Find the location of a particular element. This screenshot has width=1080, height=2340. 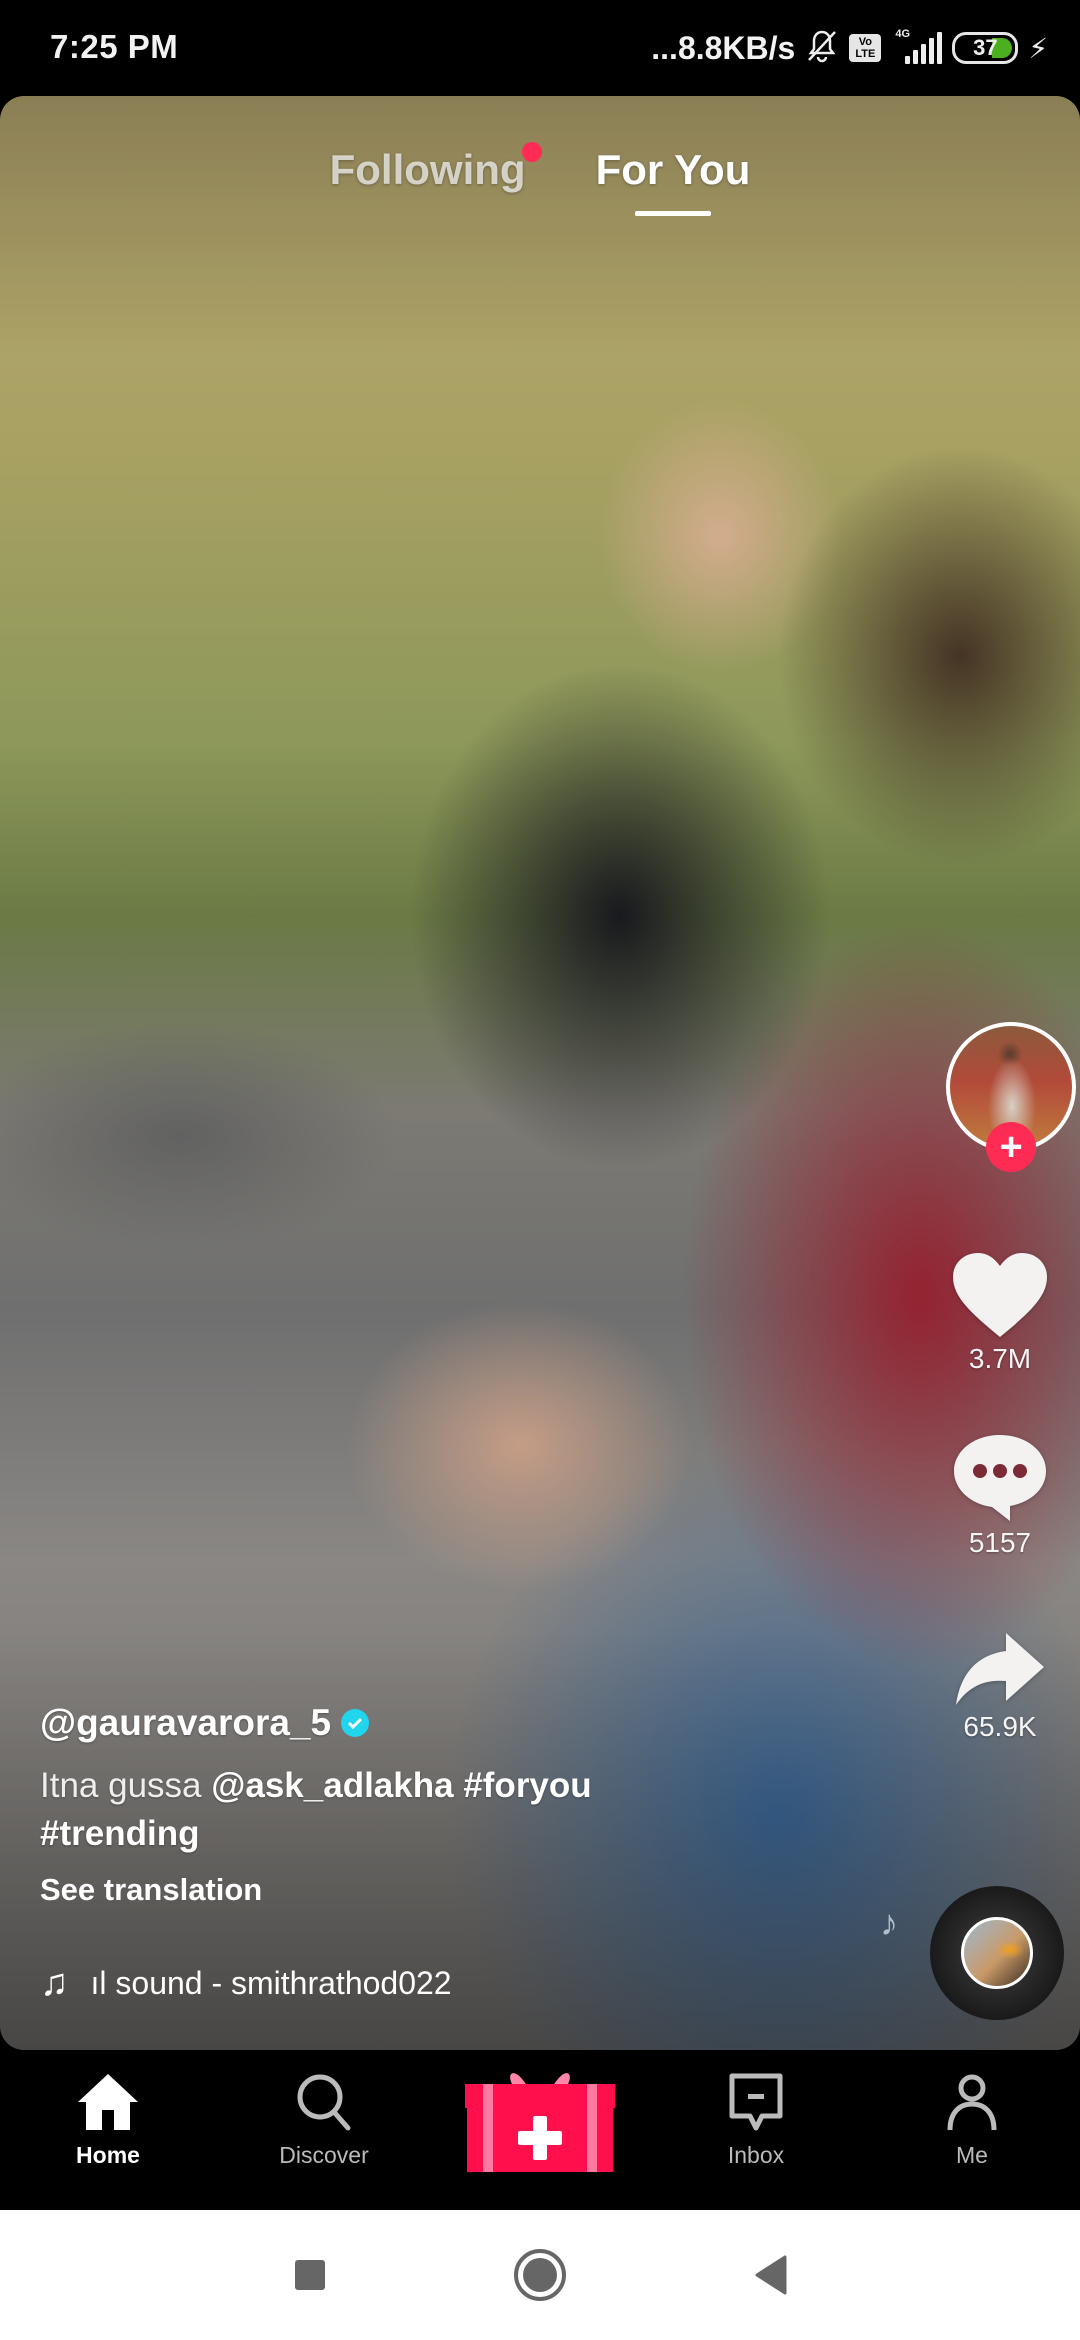

active-tab-indicator is located at coordinates (672, 213).